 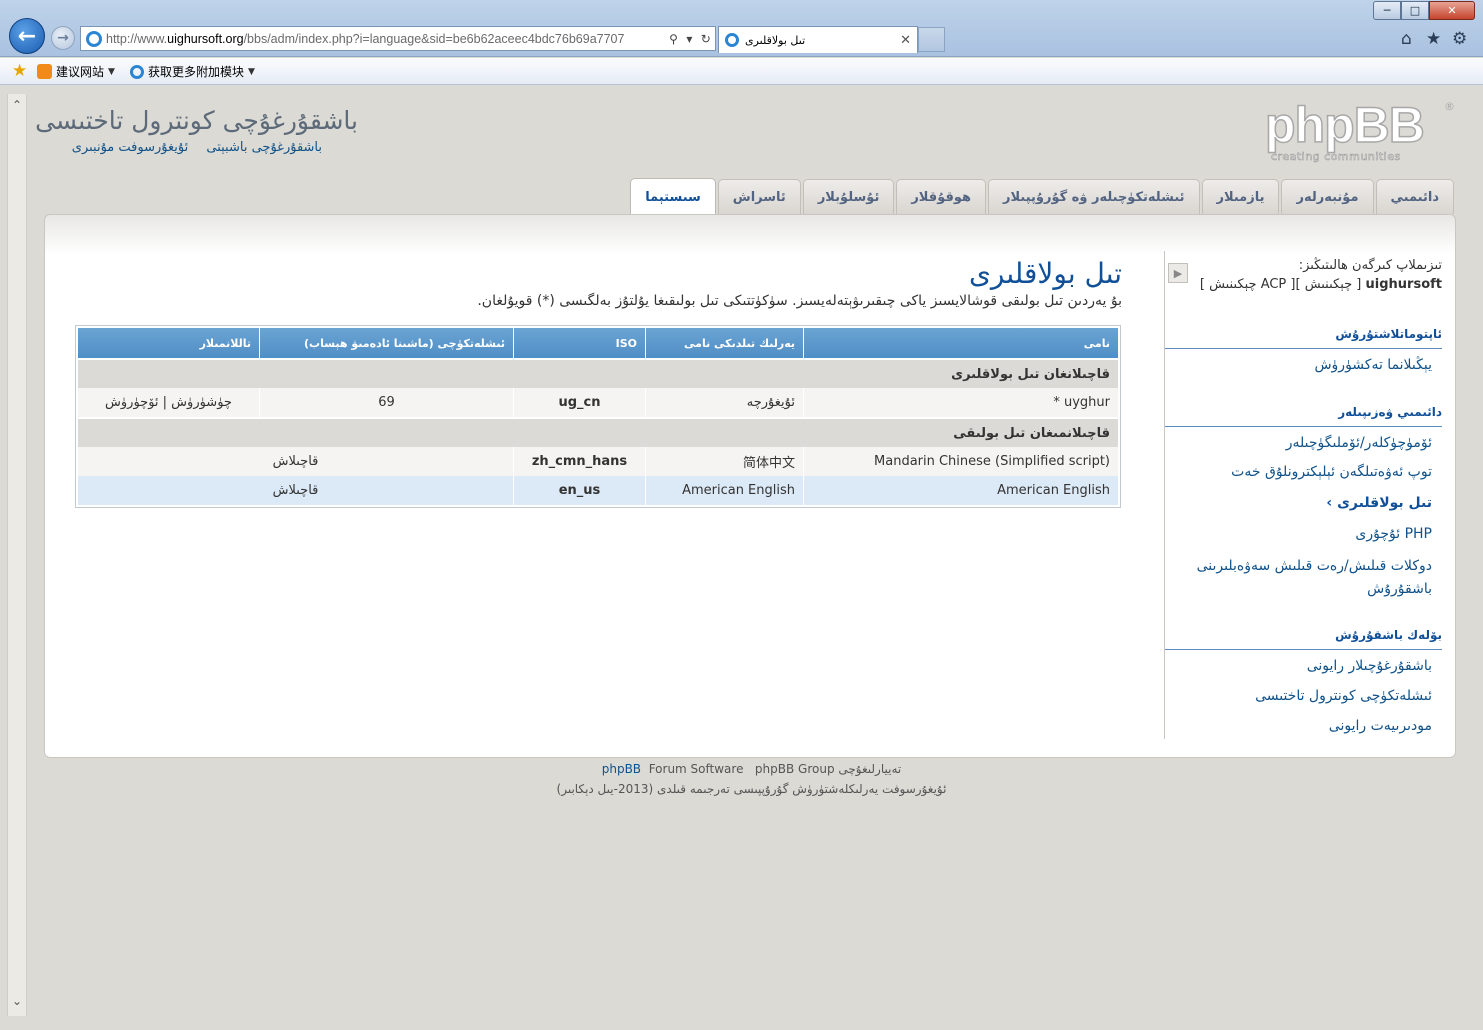 What do you see at coordinates (192, 71) in the screenshot?
I see `get-addons-link: 获取更多附加模块 ▼` at bounding box center [192, 71].